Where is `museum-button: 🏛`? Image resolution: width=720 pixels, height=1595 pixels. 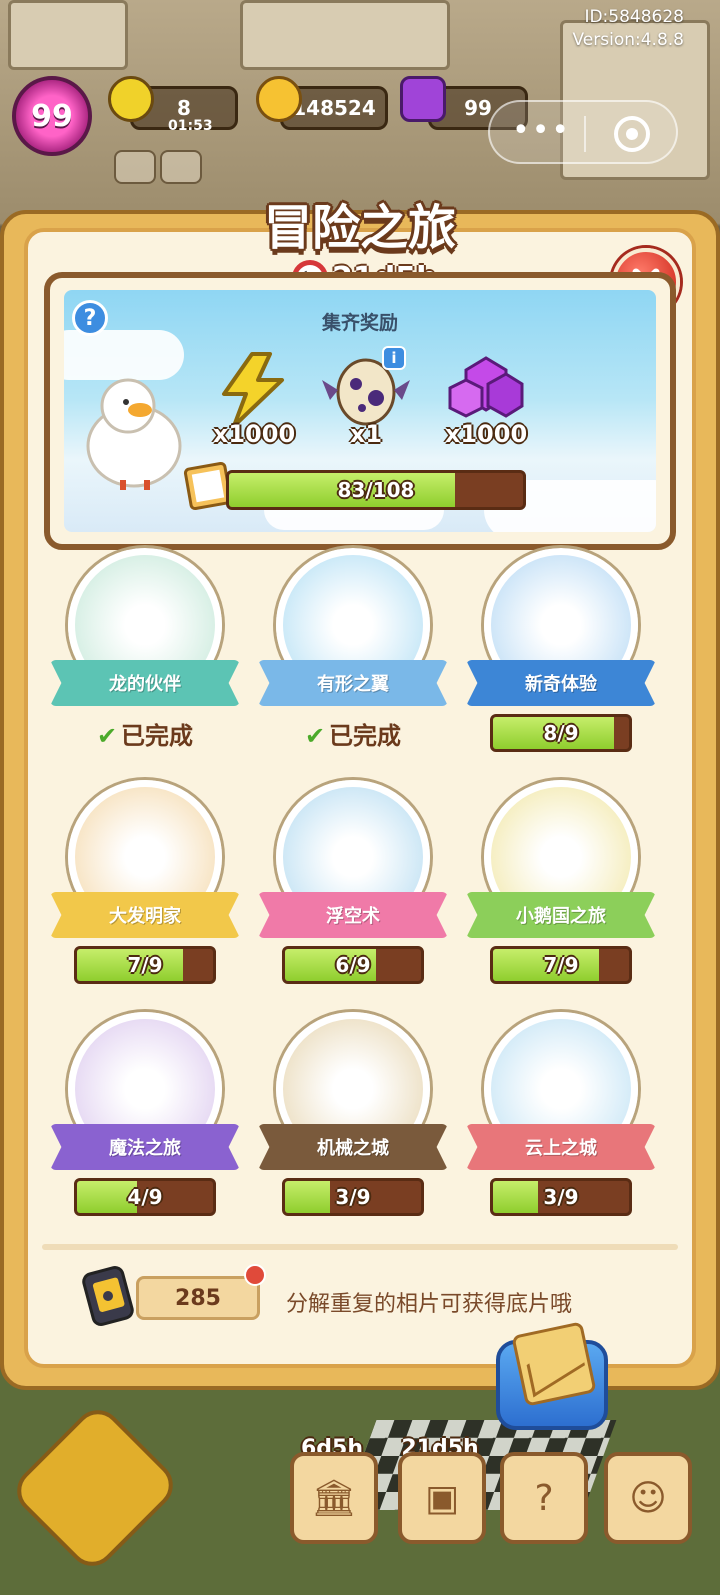 museum-button: 🏛 is located at coordinates (334, 1498).